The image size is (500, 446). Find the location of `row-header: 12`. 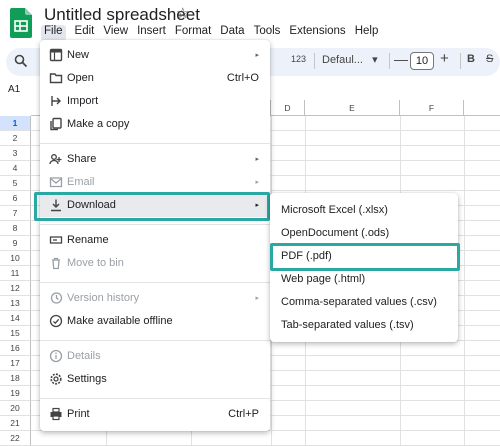

row-header: 12 is located at coordinates (15, 288).